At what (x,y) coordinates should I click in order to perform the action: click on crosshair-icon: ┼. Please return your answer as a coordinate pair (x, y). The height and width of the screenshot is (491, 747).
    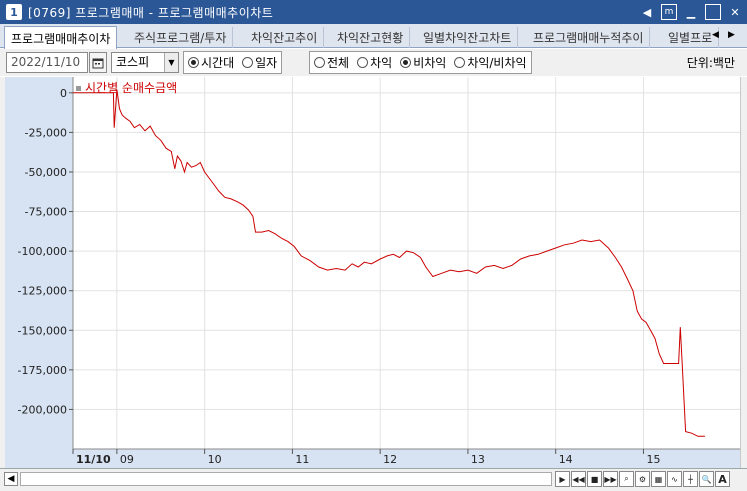
    Looking at the image, I should click on (690, 479).